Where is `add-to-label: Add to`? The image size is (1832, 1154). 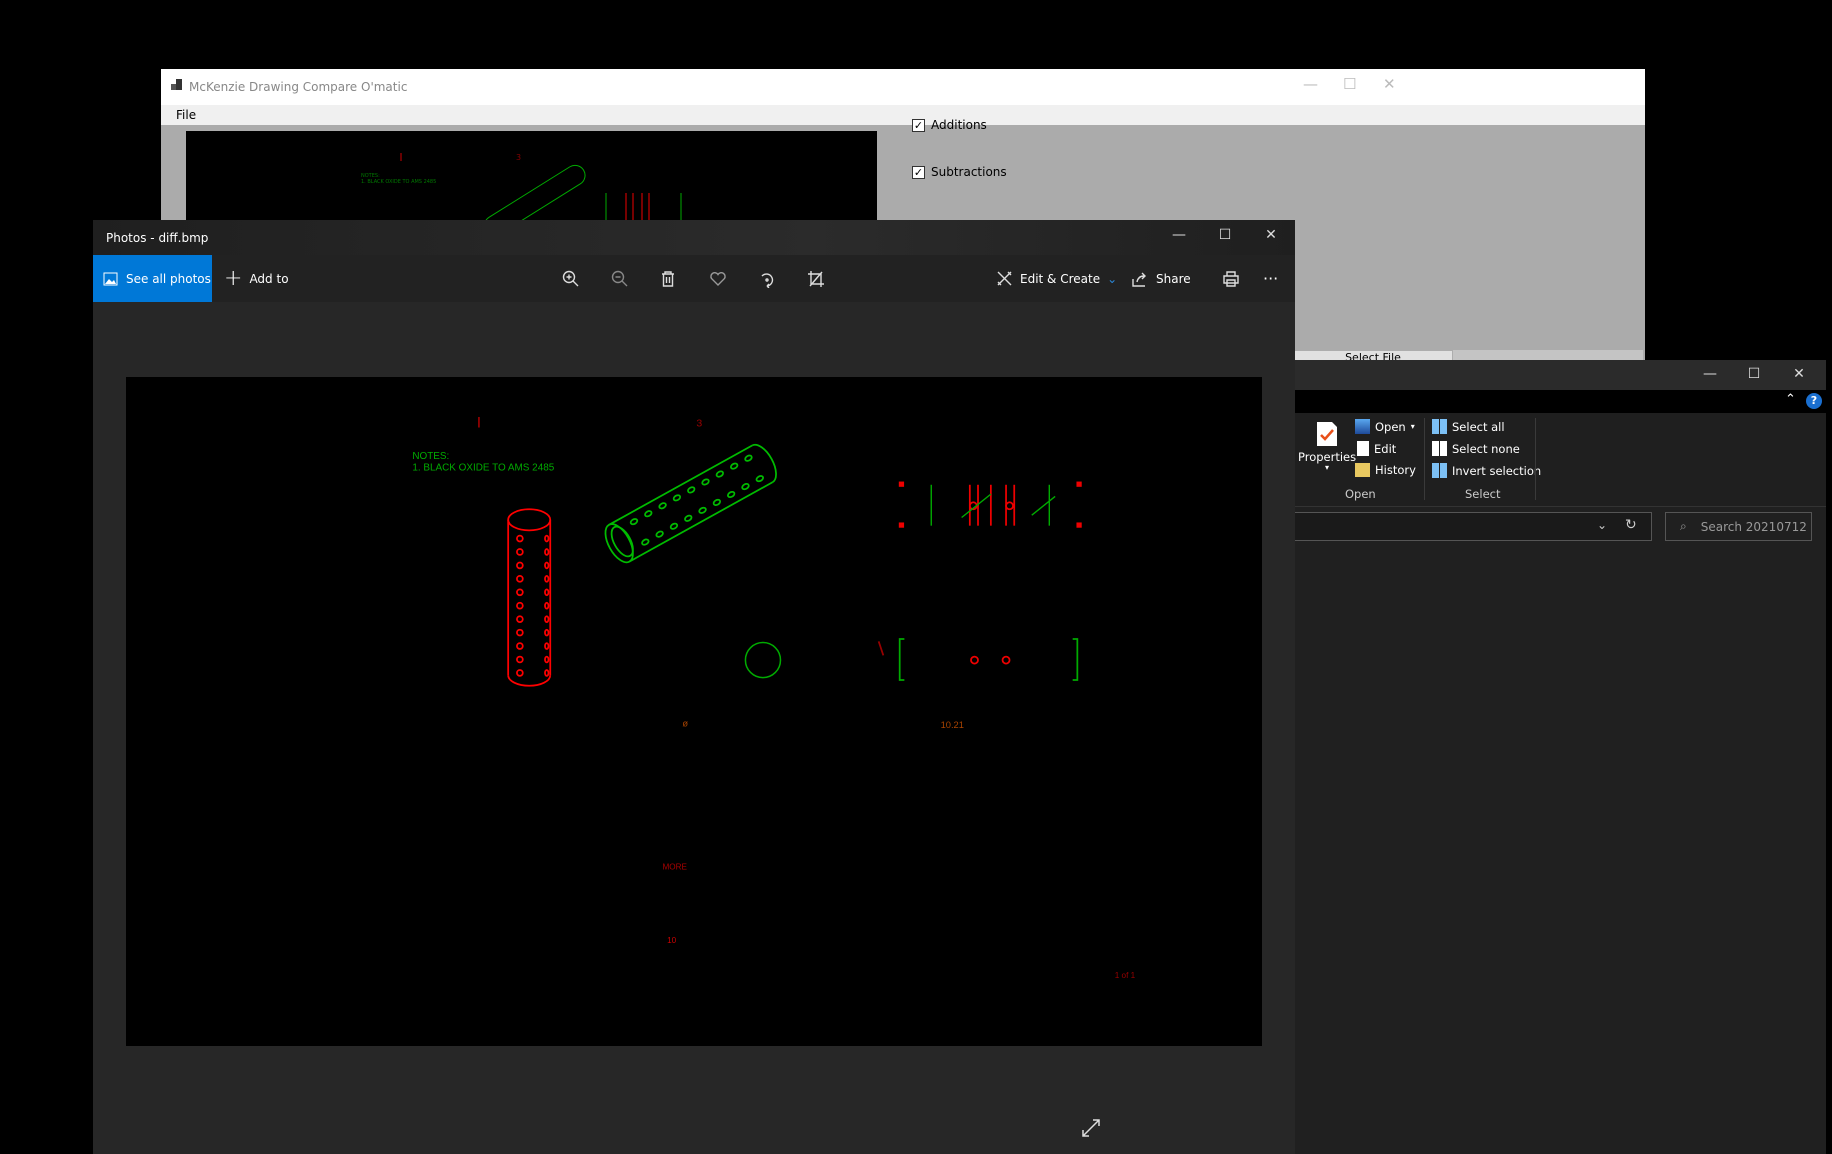
add-to-label: Add to is located at coordinates (269, 278).